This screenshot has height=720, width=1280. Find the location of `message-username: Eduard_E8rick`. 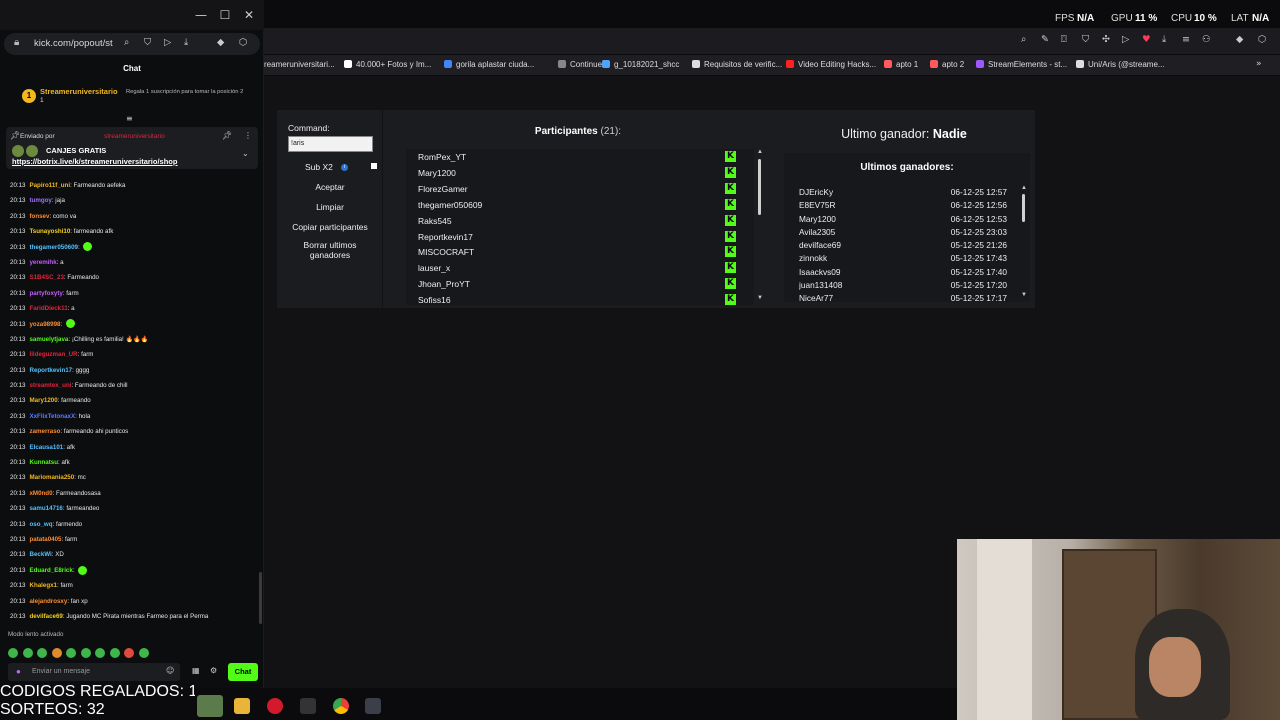

message-username: Eduard_E8rick is located at coordinates (50, 570).